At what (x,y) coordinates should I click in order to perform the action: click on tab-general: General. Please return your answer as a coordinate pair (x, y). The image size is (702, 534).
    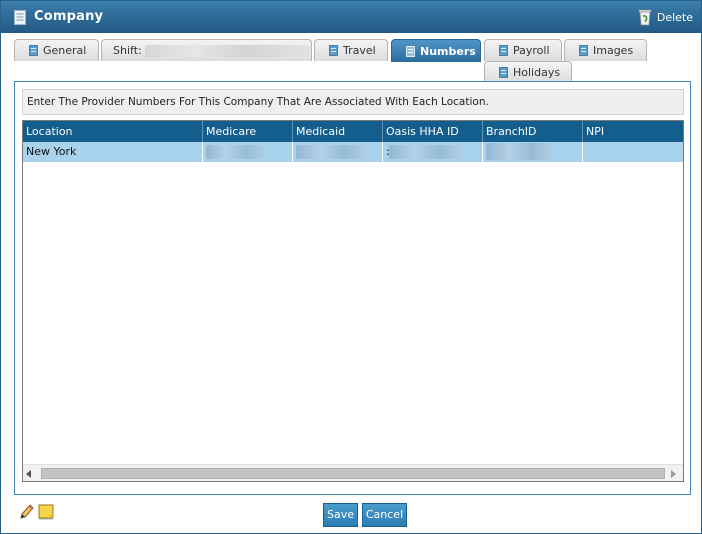
    Looking at the image, I should click on (56, 50).